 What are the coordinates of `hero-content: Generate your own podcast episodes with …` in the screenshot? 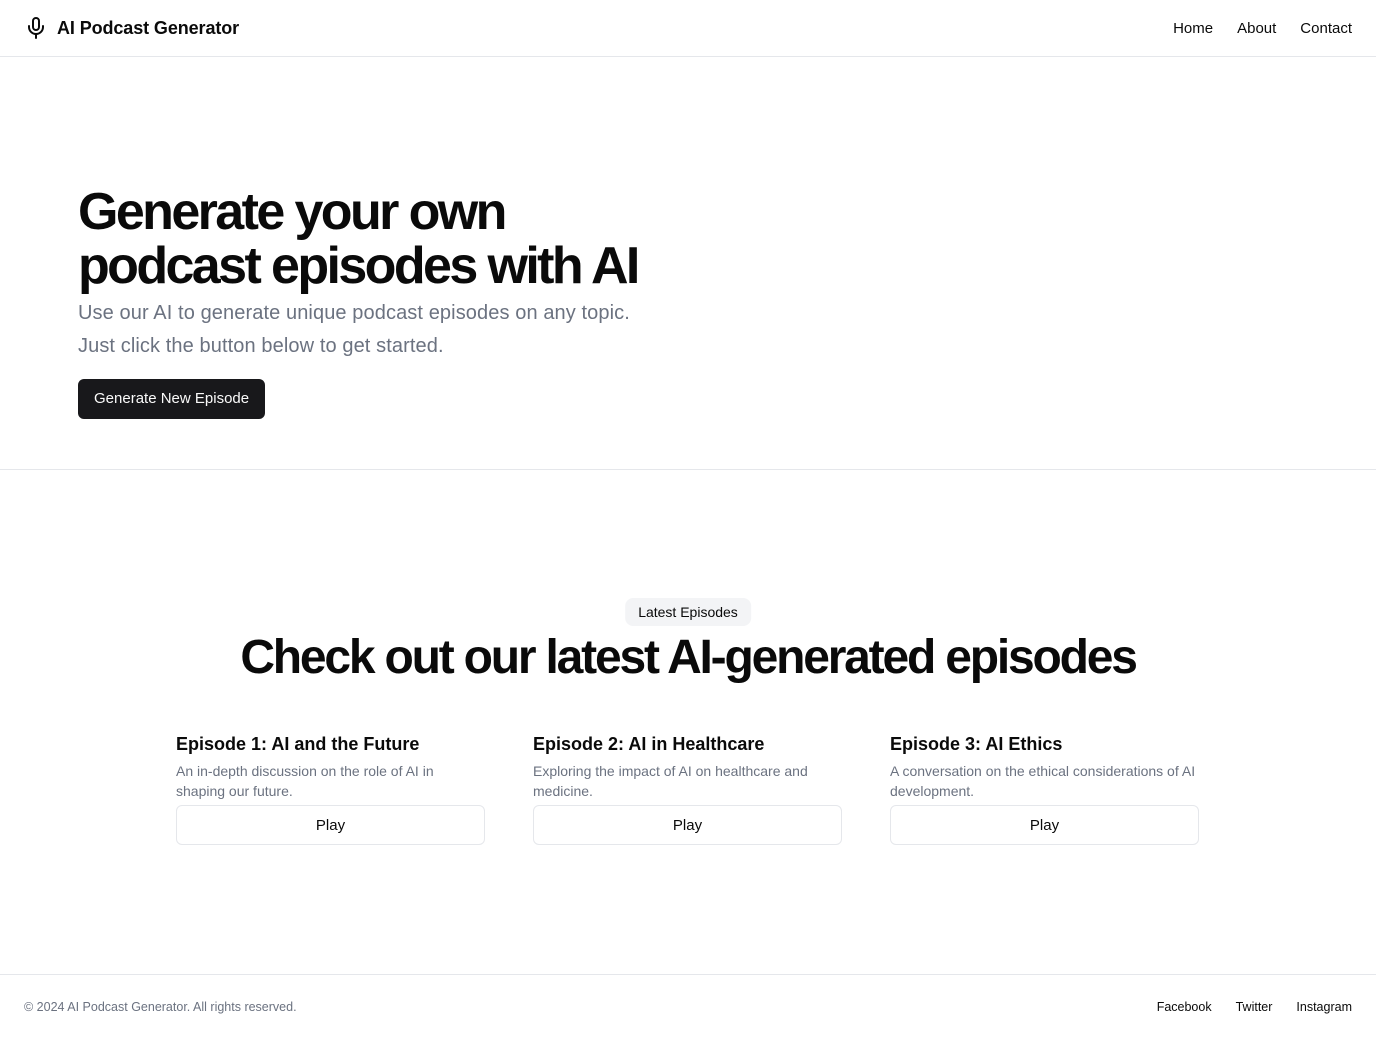 It's located at (363, 302).